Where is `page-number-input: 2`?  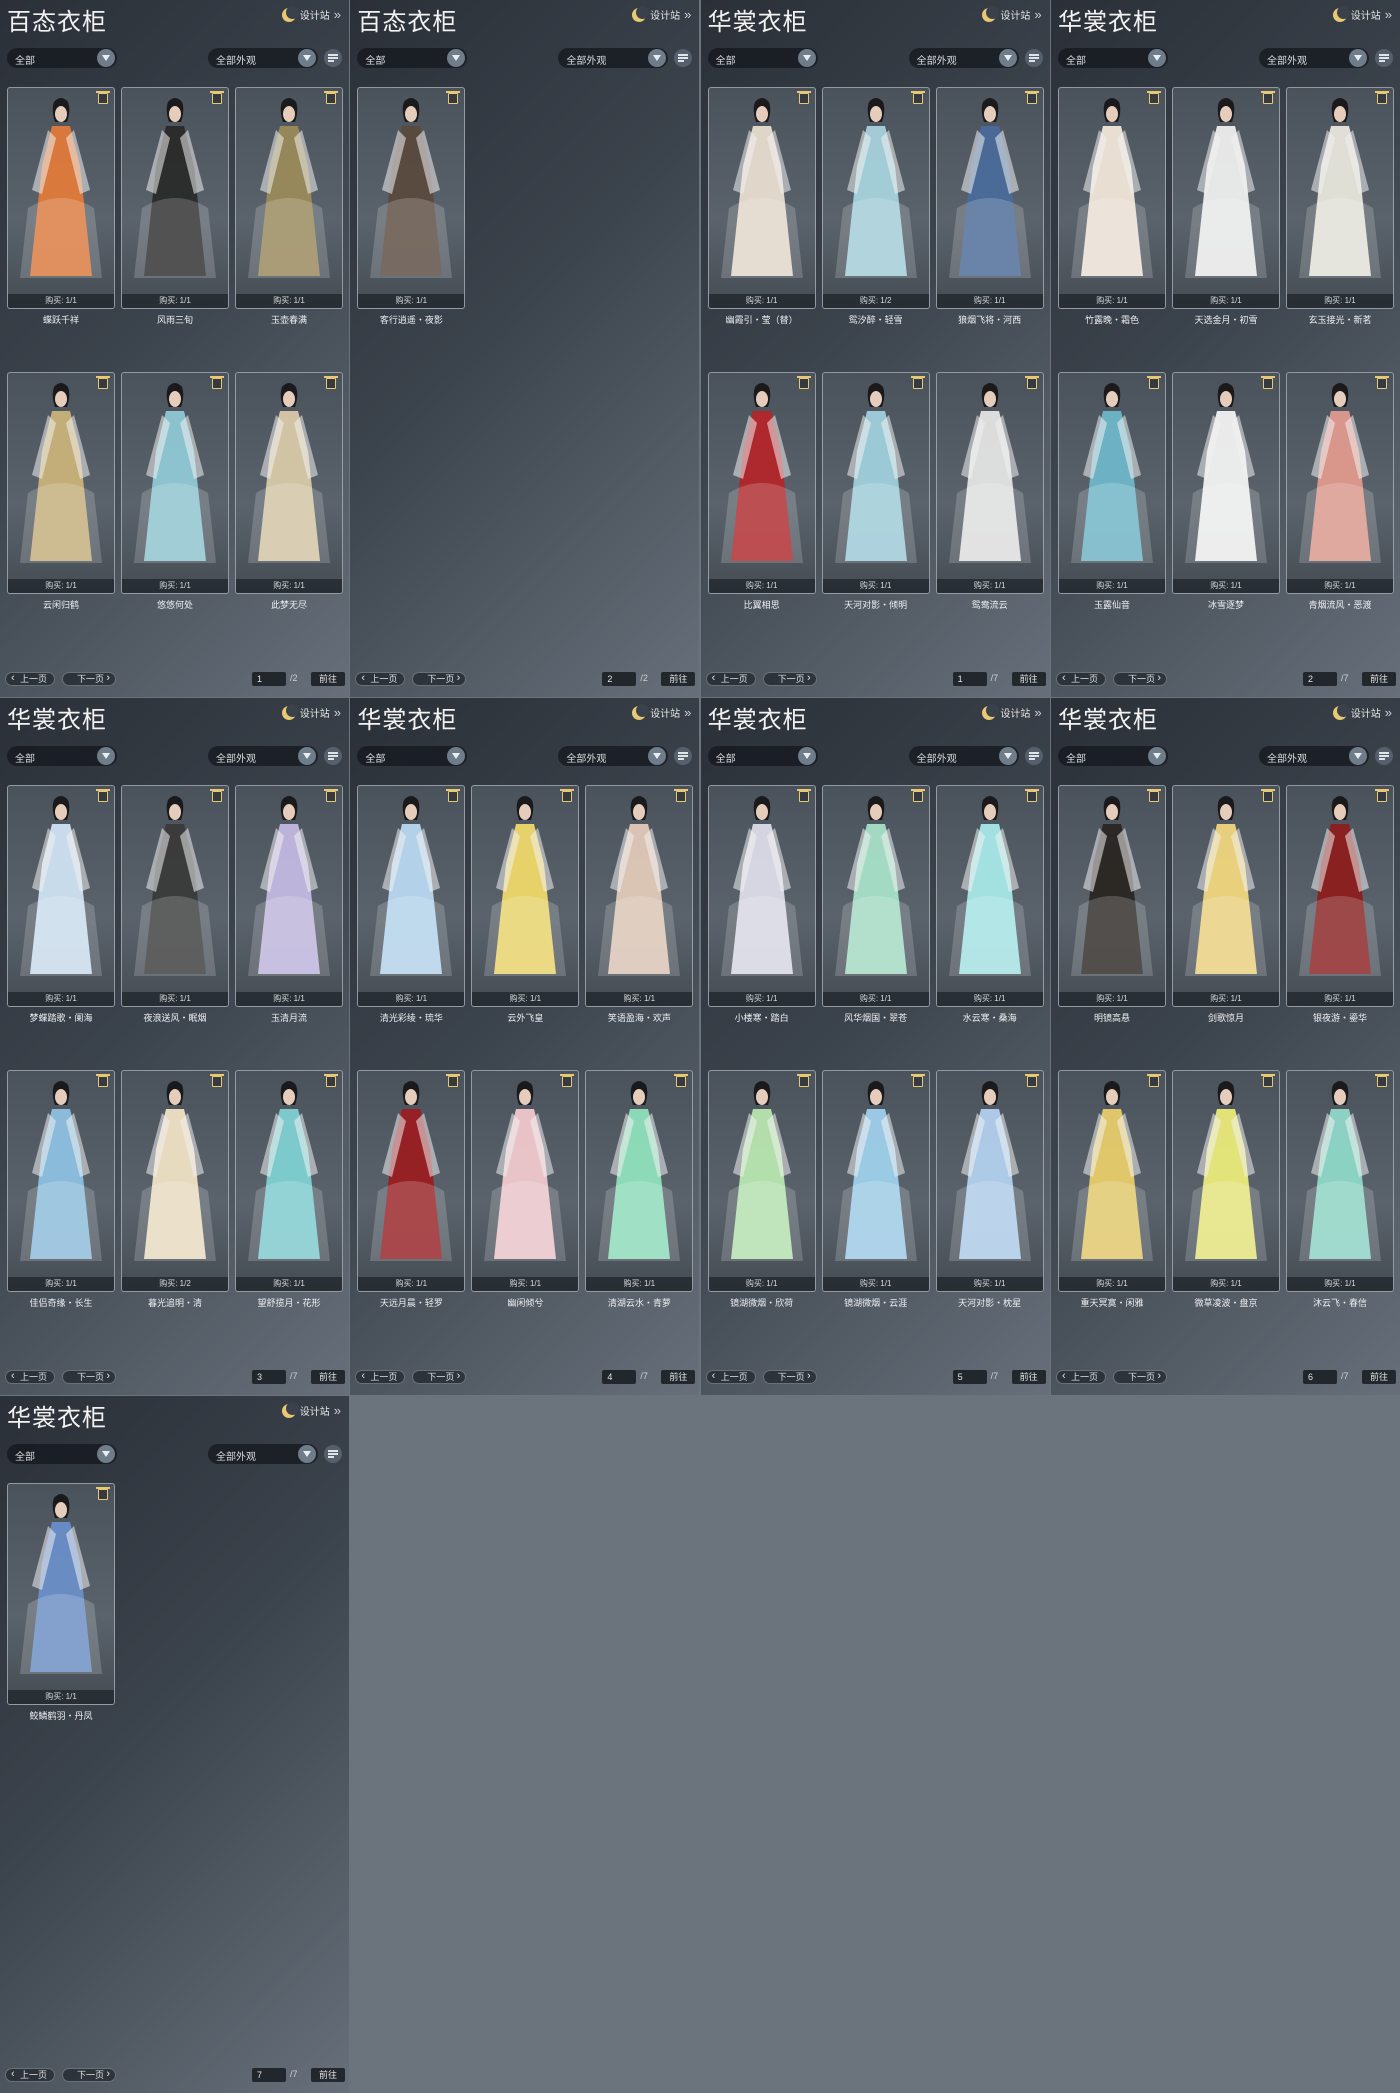 page-number-input: 2 is located at coordinates (619, 679).